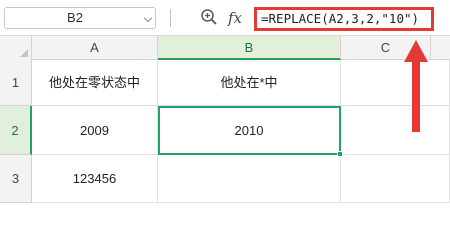 This screenshot has height=240, width=450. Describe the element at coordinates (75, 17) in the screenshot. I see `name-box-value: B2` at that location.